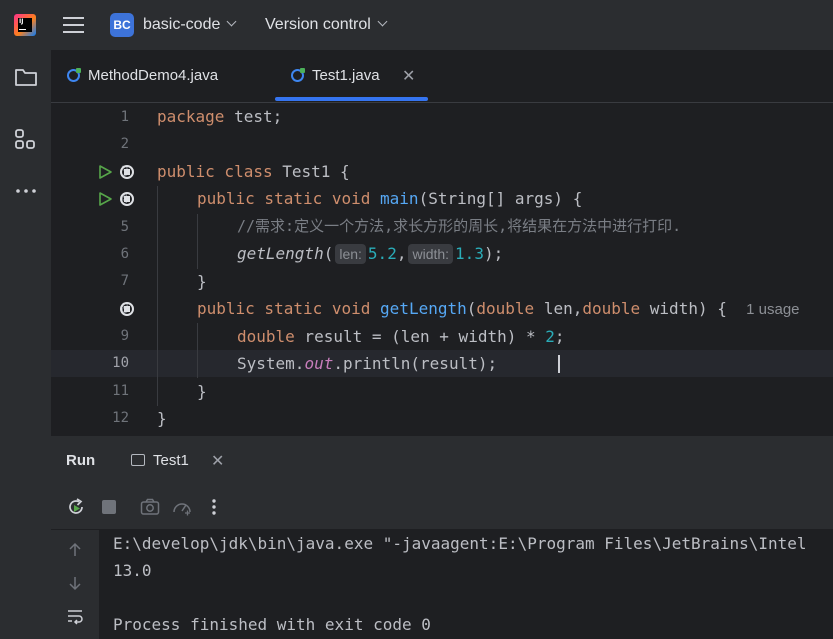  What do you see at coordinates (124, 254) in the screenshot?
I see `line-number: 6` at bounding box center [124, 254].